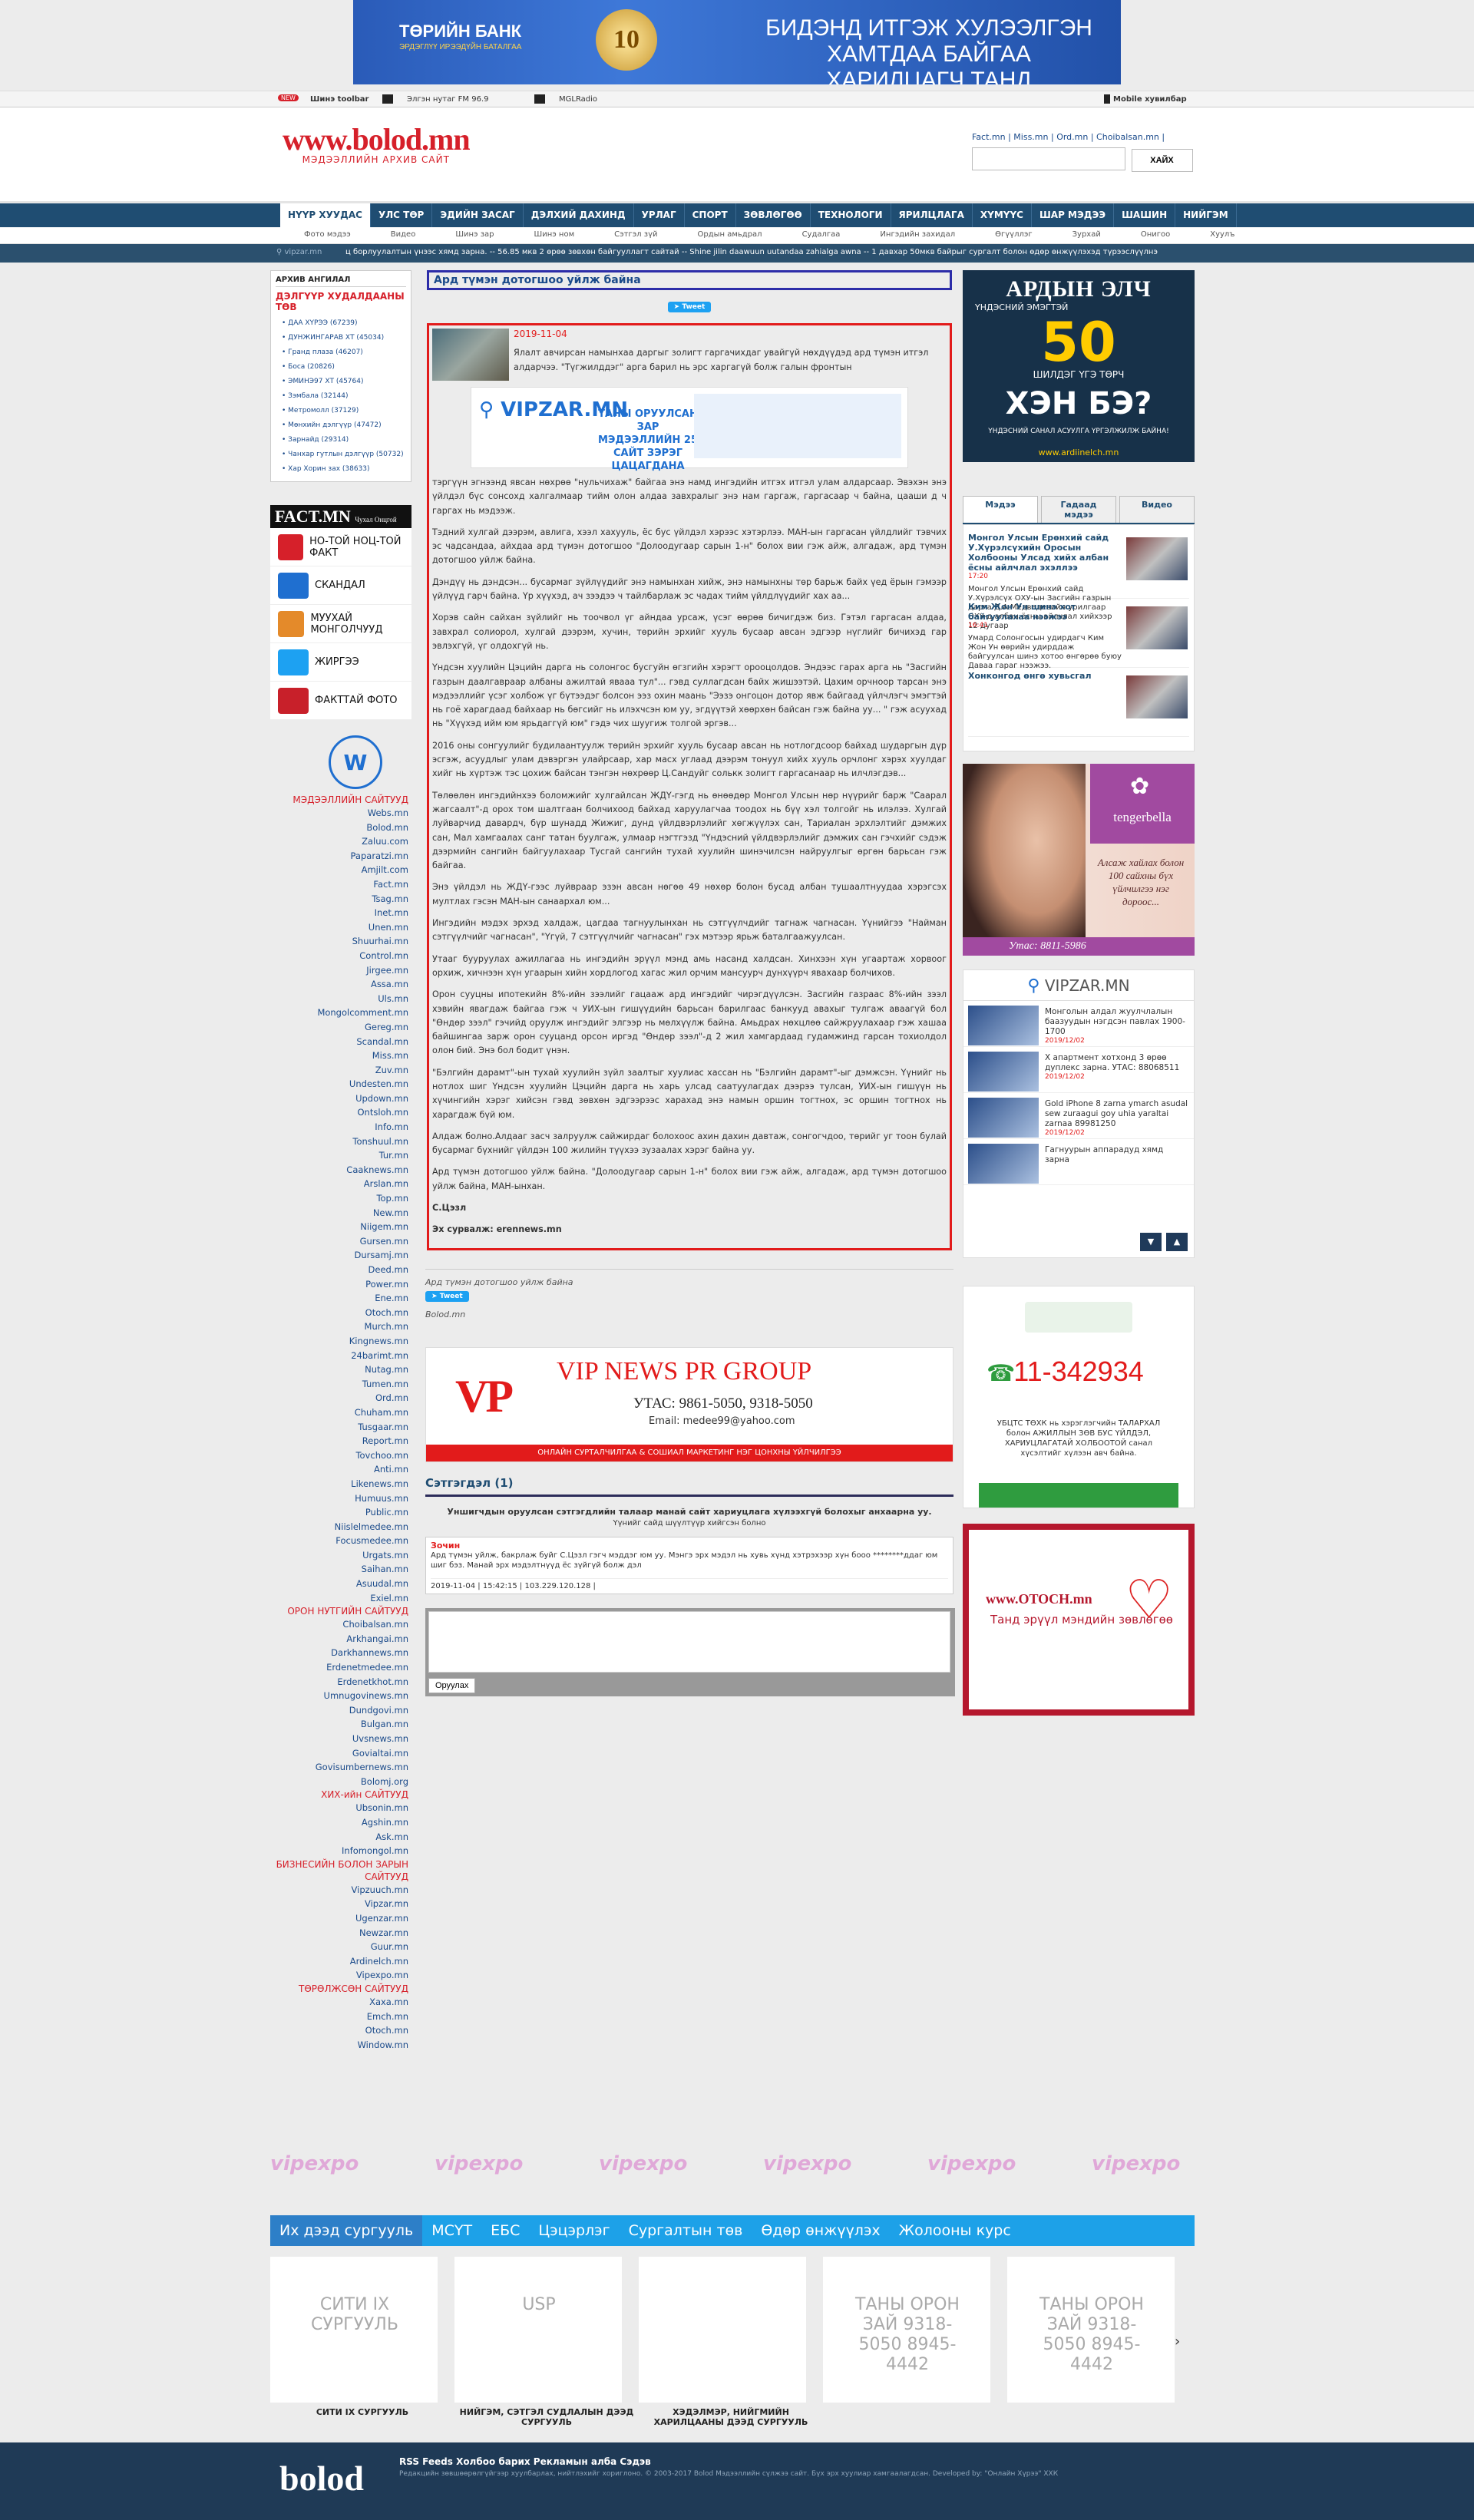 This screenshot has width=1474, height=2520. I want to click on vipzar-item-title: Гагнуурын аппарадуд хямд зарна, so click(1117, 1155).